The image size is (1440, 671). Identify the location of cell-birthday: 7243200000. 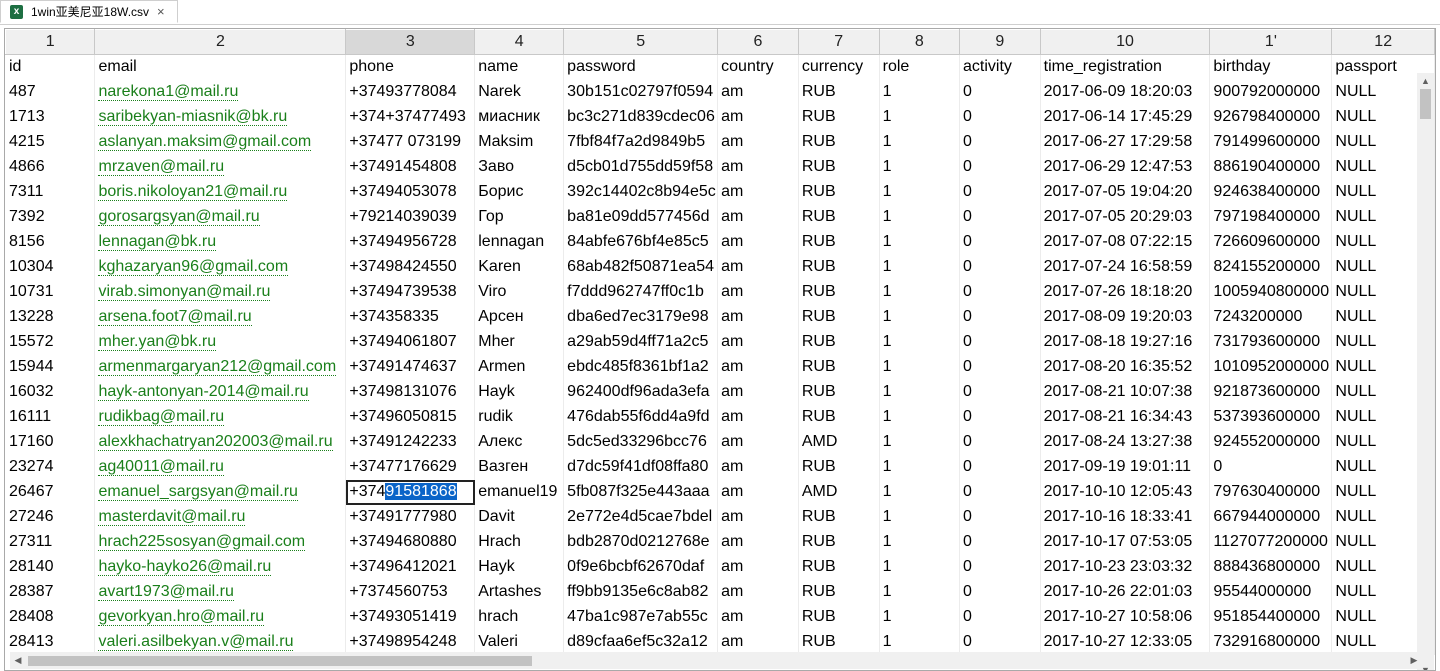
(1271, 317).